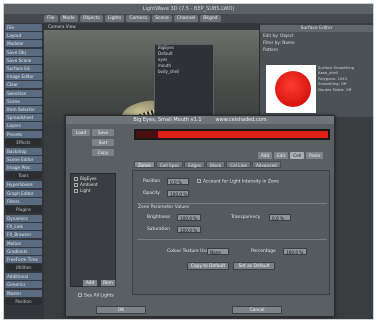  I want to click on top-tab-camera: Camera, so click(138, 18).